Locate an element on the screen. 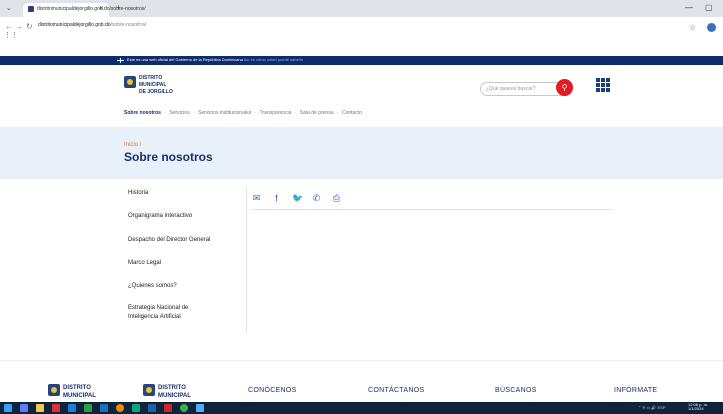 This screenshot has width=723, height=414. search-icon: ⚲ is located at coordinates (564, 87).